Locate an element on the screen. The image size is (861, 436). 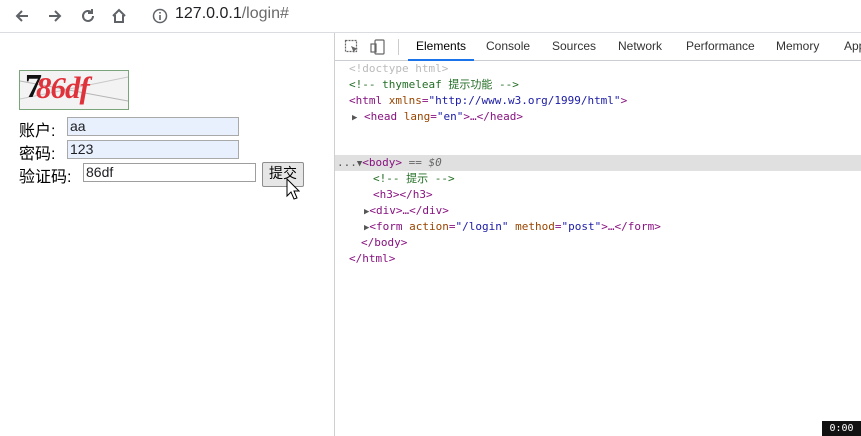
form-rest: >…</form> is located at coordinates (631, 226).